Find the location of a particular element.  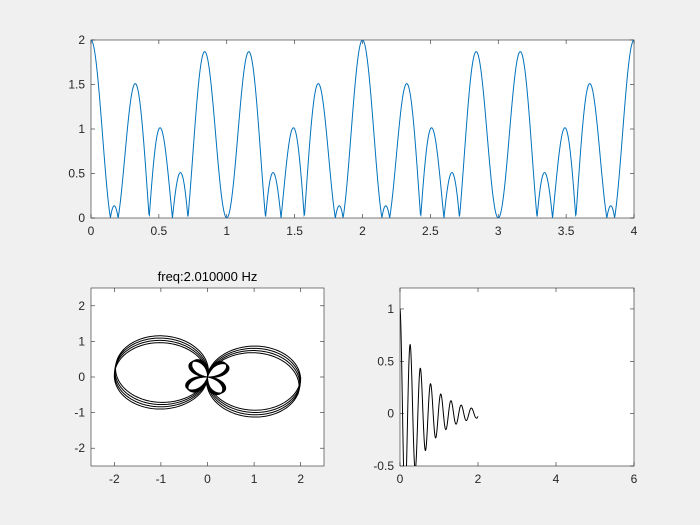

x-tick-label: 6 is located at coordinates (634, 479).